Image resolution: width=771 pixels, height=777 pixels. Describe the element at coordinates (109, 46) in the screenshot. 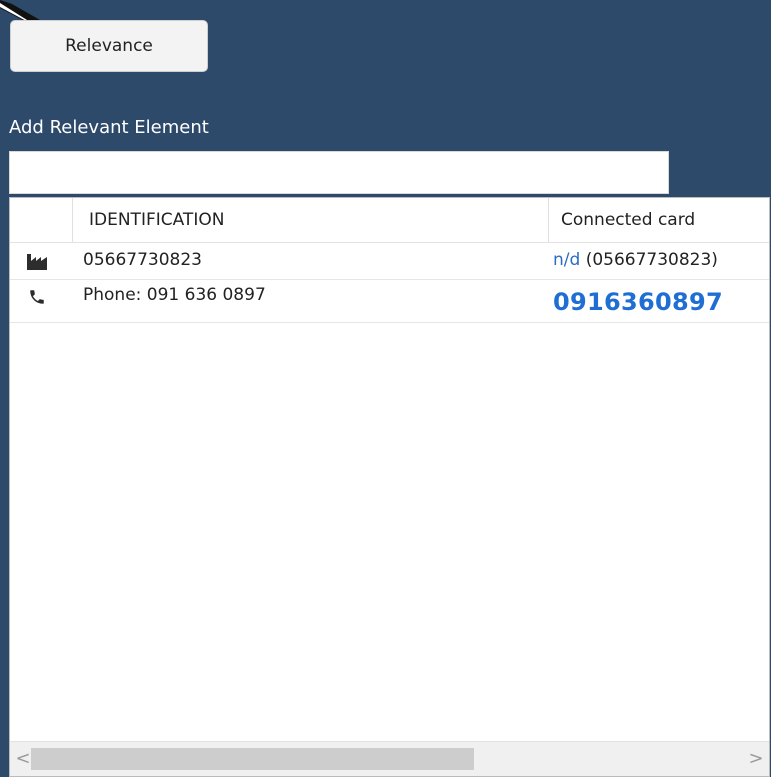

I see `relevance-button: Relevance` at that location.